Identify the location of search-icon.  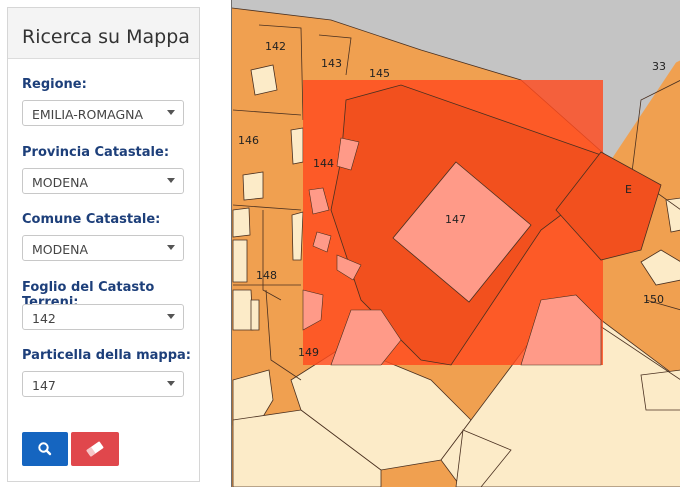
(45, 449).